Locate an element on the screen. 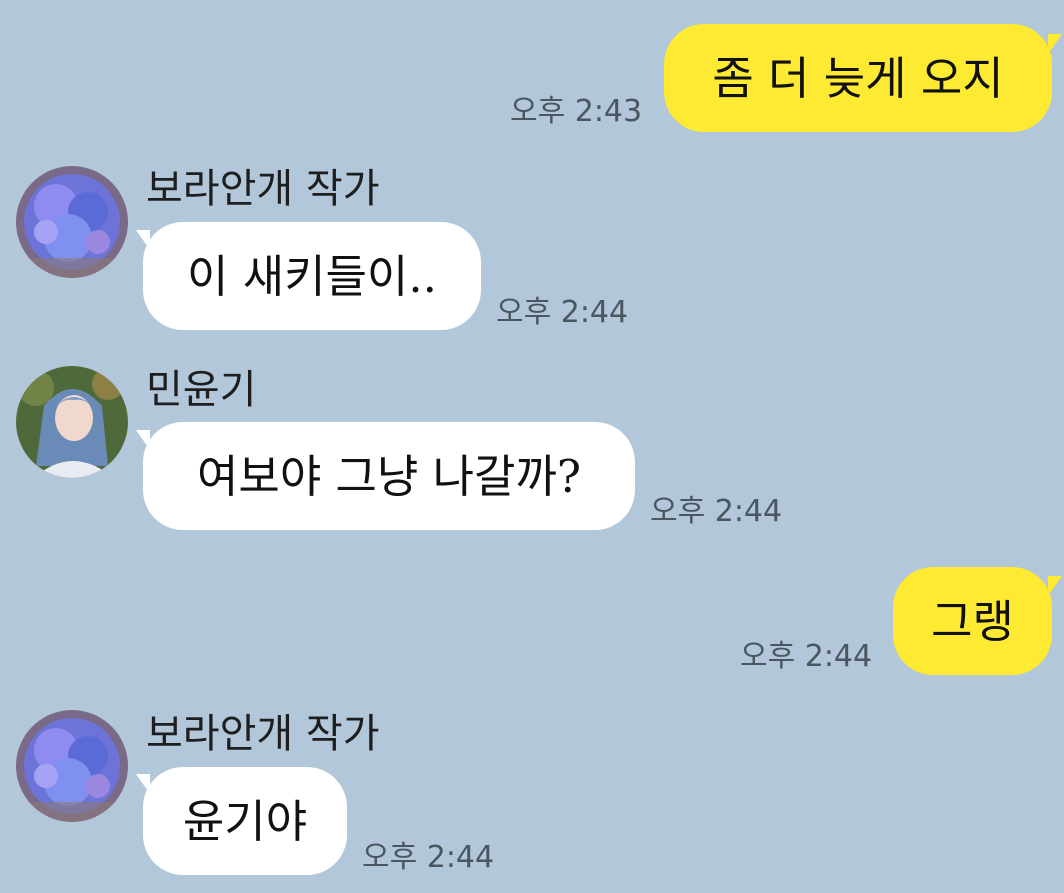 This screenshot has height=893, width=1064. message-text: 좀 더 늦게 오지 is located at coordinates (858, 78).